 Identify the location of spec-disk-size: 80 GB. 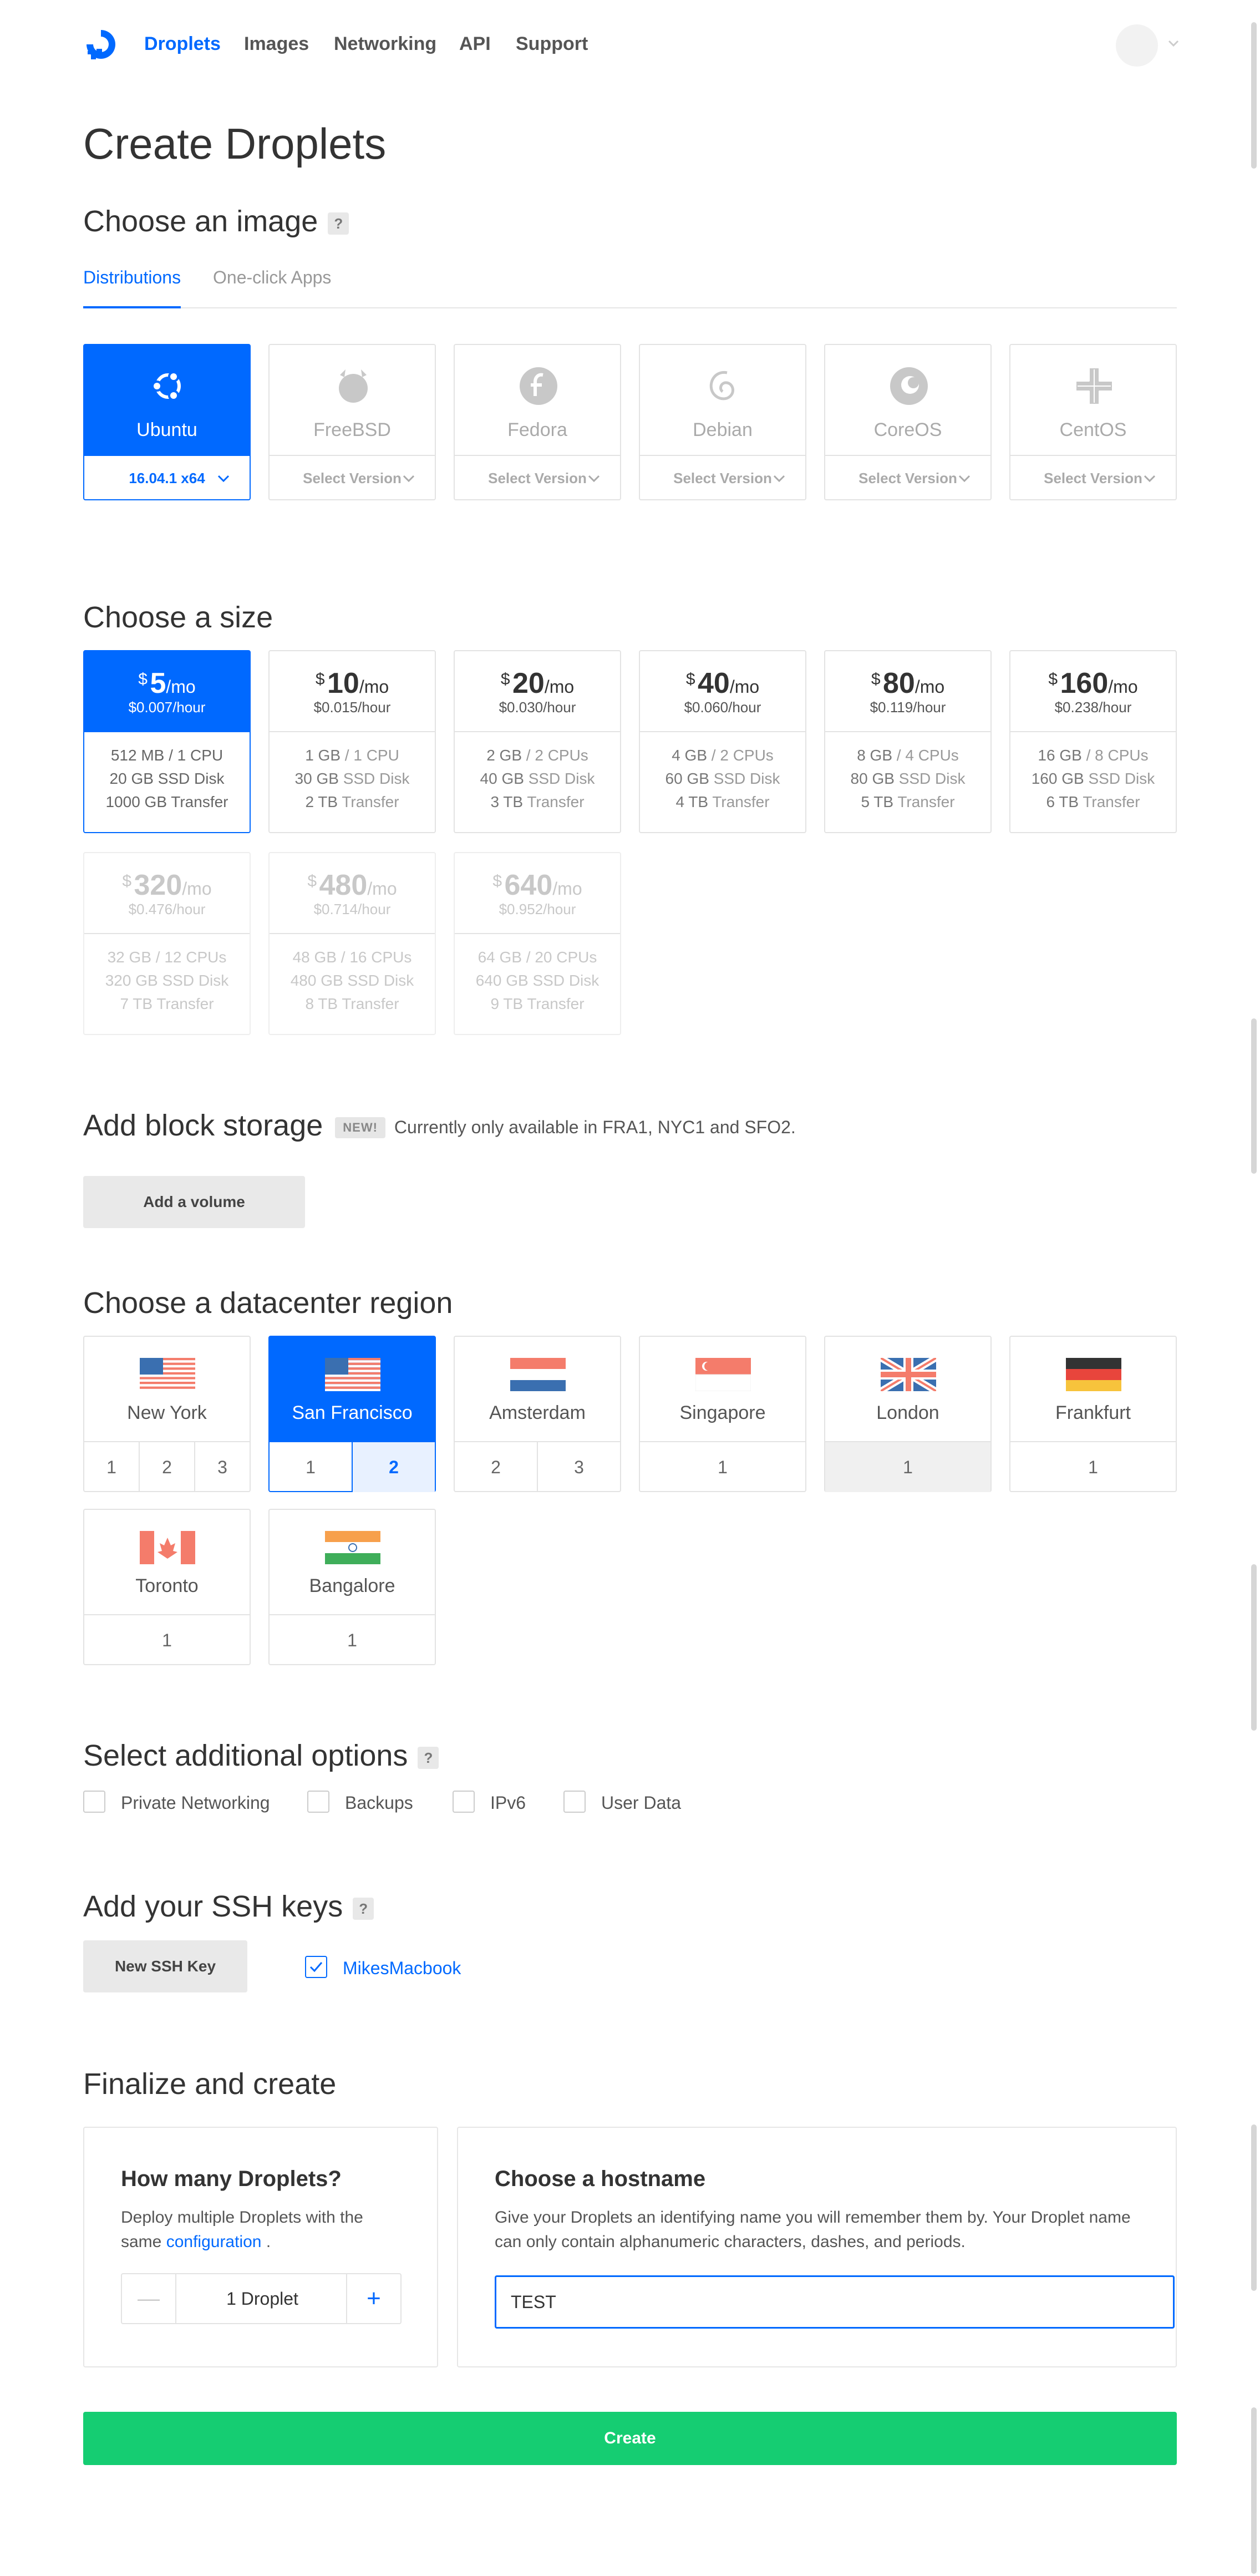
(872, 778).